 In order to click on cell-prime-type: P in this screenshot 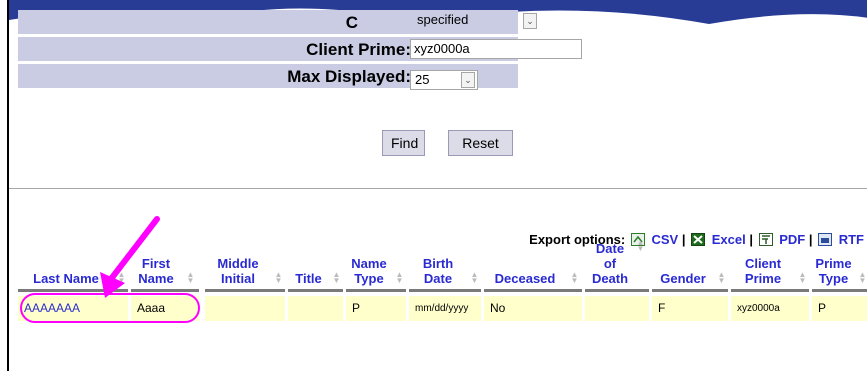, I will do `click(839, 308)`.